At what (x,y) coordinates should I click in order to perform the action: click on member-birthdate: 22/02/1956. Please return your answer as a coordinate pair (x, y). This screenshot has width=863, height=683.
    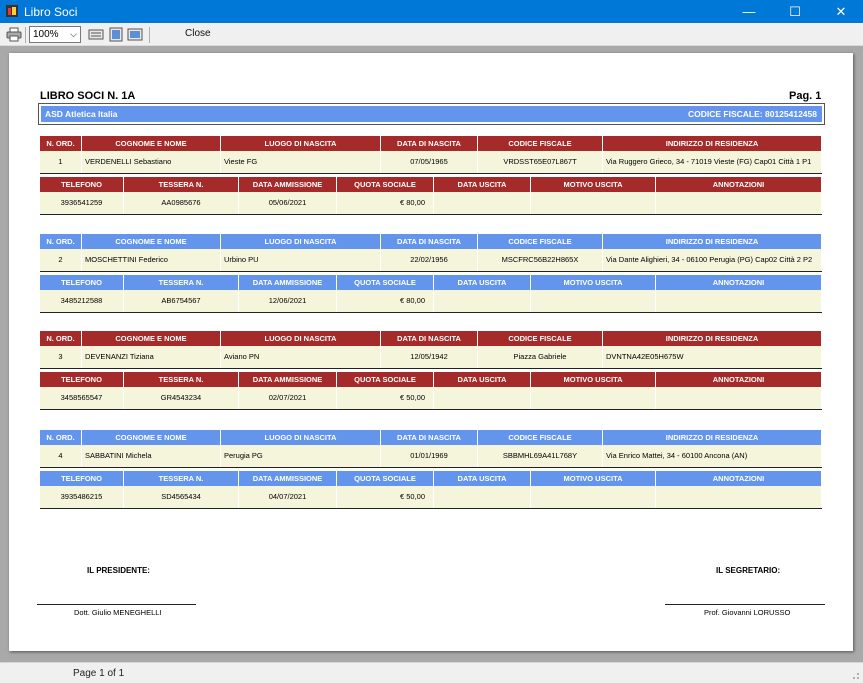
    Looking at the image, I should click on (429, 260).